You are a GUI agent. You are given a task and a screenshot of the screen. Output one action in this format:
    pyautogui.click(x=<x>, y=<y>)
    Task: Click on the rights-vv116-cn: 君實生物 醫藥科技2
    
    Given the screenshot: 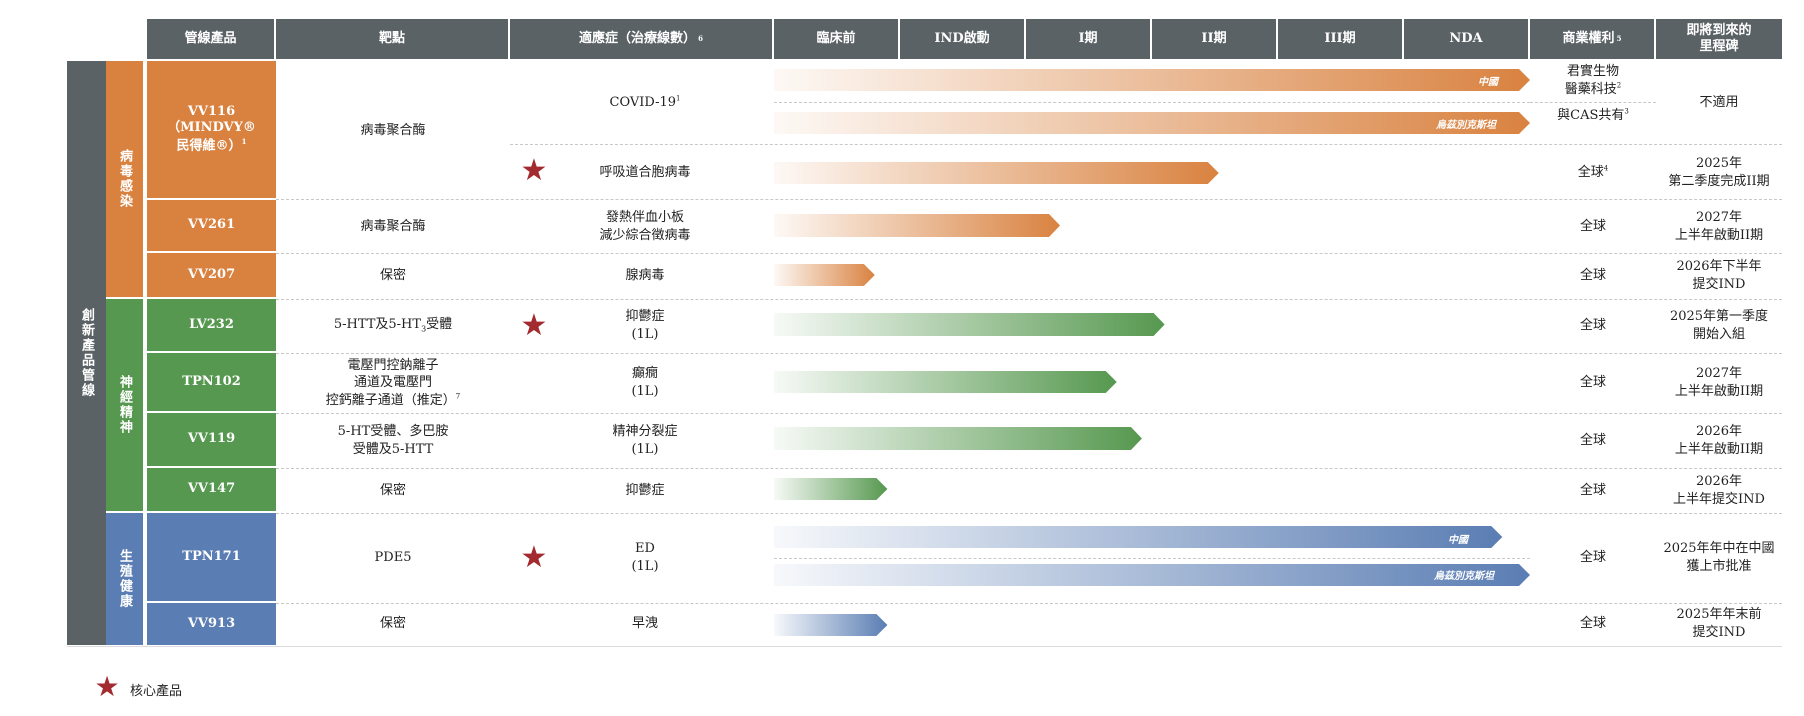 What is the action you would take?
    pyautogui.click(x=1593, y=81)
    